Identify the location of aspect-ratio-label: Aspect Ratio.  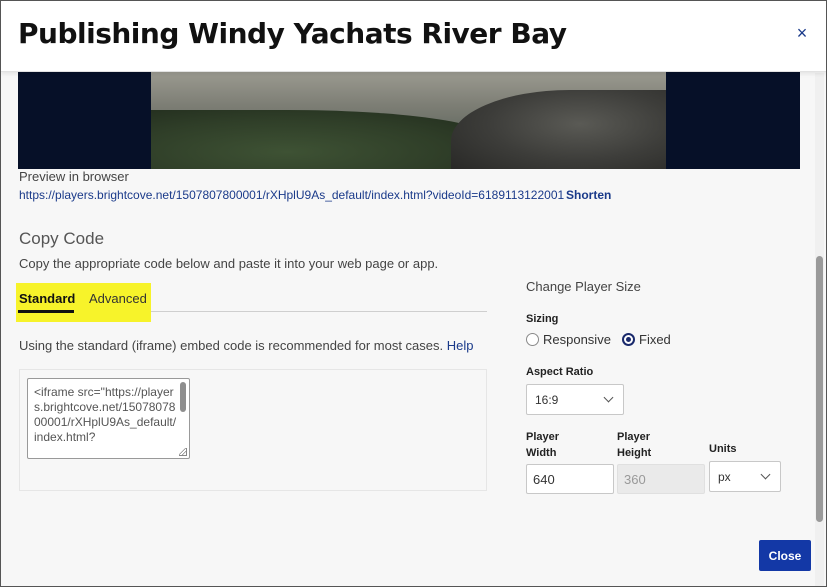
(560, 372).